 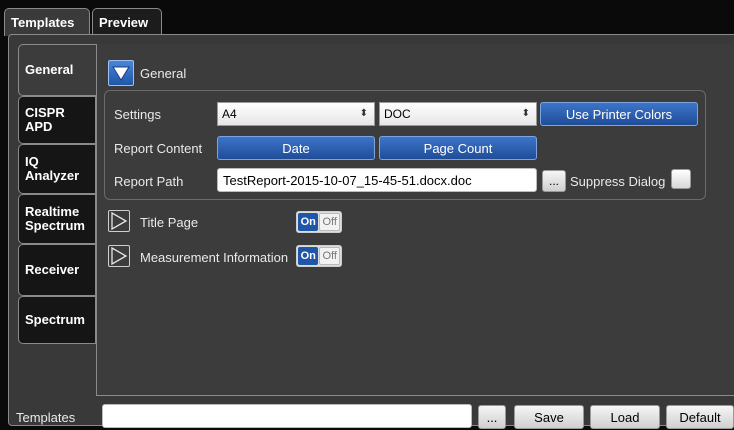 I want to click on sidetab-realtime-spectrum: Realtime Spectrum, so click(x=57, y=219).